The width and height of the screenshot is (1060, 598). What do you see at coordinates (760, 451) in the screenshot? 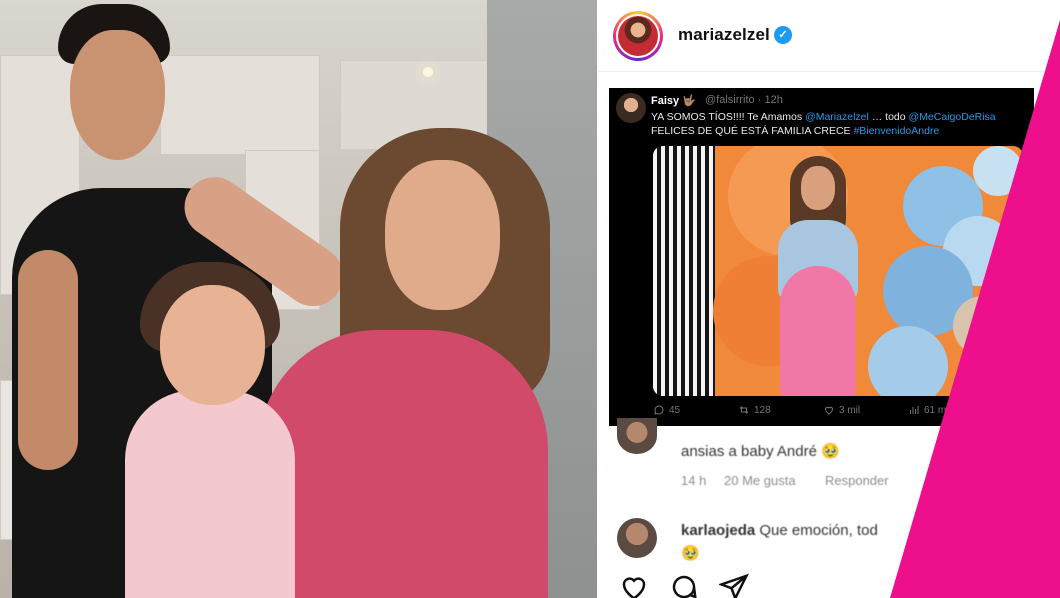
I see `comment-text: ansias a baby André 🥹` at bounding box center [760, 451].